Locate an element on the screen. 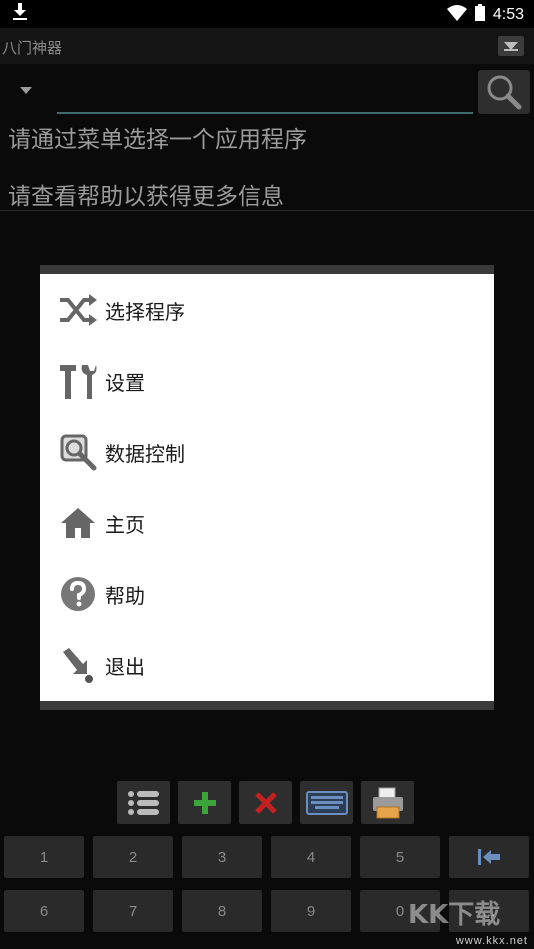 The width and height of the screenshot is (534, 949). printer-icon is located at coordinates (387, 802).